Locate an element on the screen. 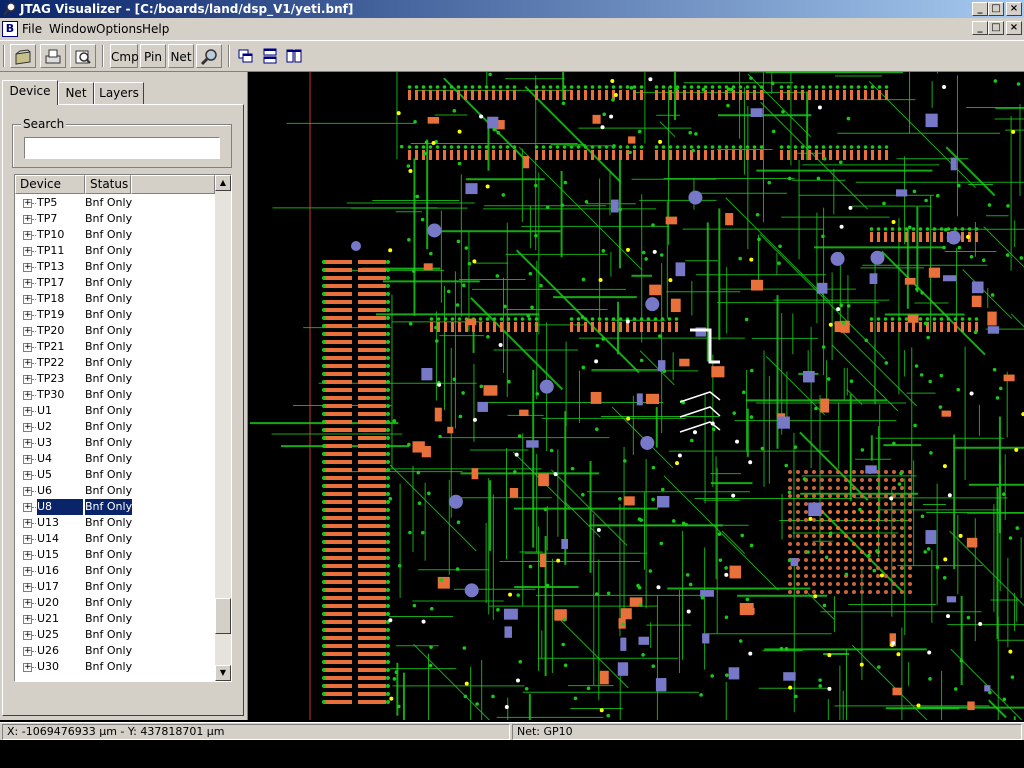  minimize-button: _ is located at coordinates (980, 9).